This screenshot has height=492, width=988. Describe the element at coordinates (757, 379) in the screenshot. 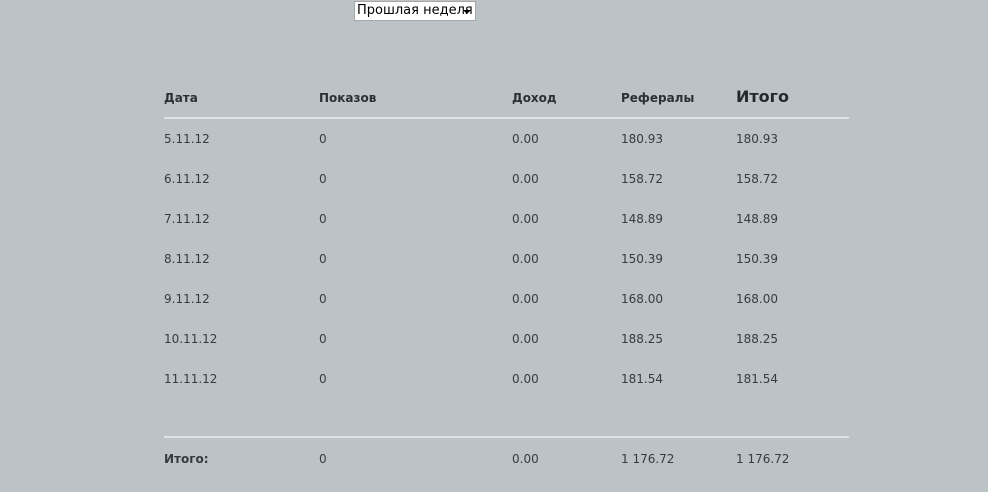

I see `cell-total: 181.54` at that location.